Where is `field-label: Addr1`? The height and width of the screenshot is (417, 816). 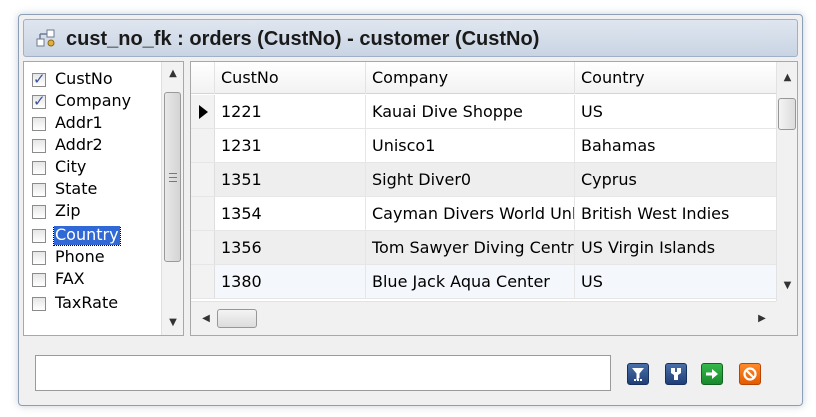 field-label: Addr1 is located at coordinates (79, 123).